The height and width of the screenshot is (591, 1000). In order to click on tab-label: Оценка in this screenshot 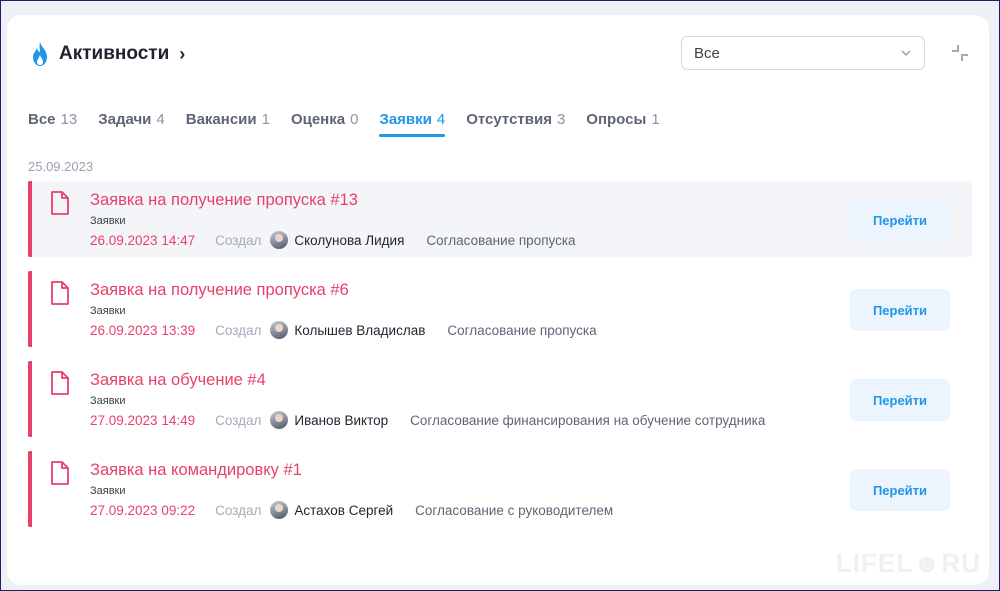, I will do `click(318, 119)`.